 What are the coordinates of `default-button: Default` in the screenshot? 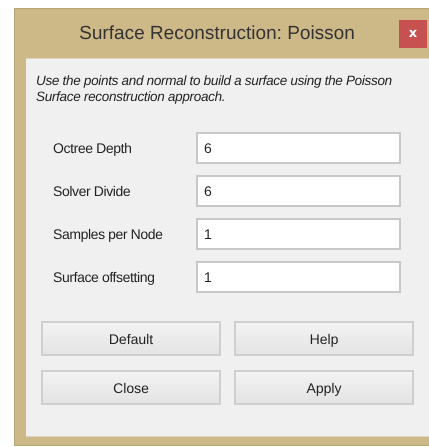 It's located at (131, 338).